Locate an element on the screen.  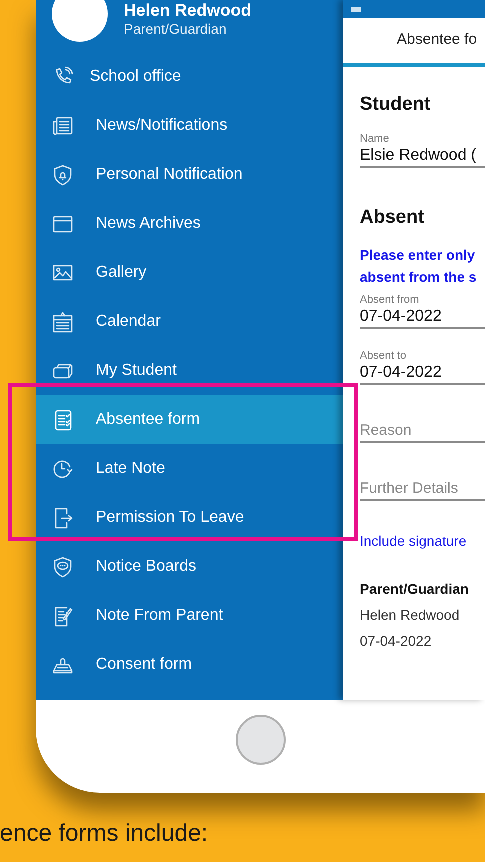
input-field: Further Details is located at coordinates (422, 490).